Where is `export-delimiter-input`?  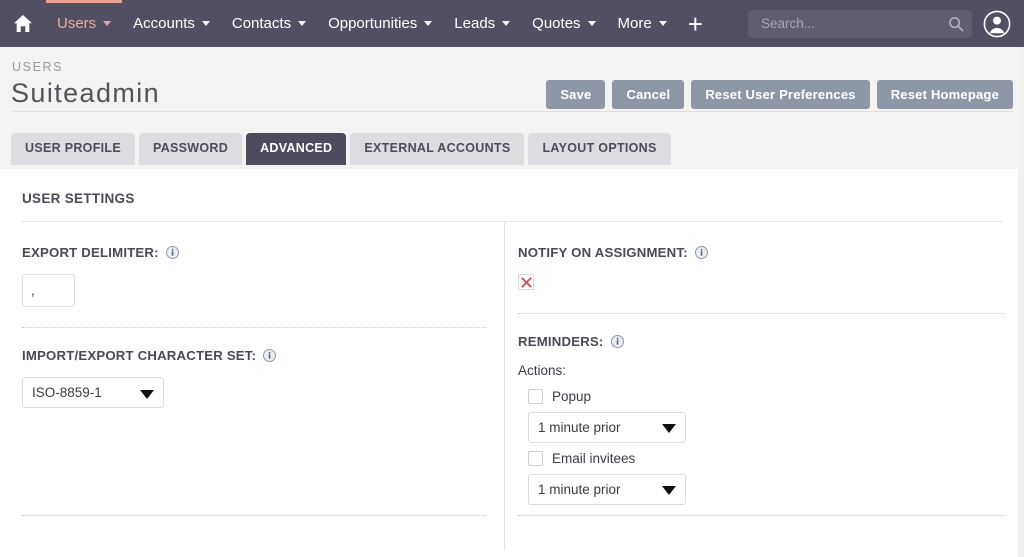
export-delimiter-input is located at coordinates (48, 290).